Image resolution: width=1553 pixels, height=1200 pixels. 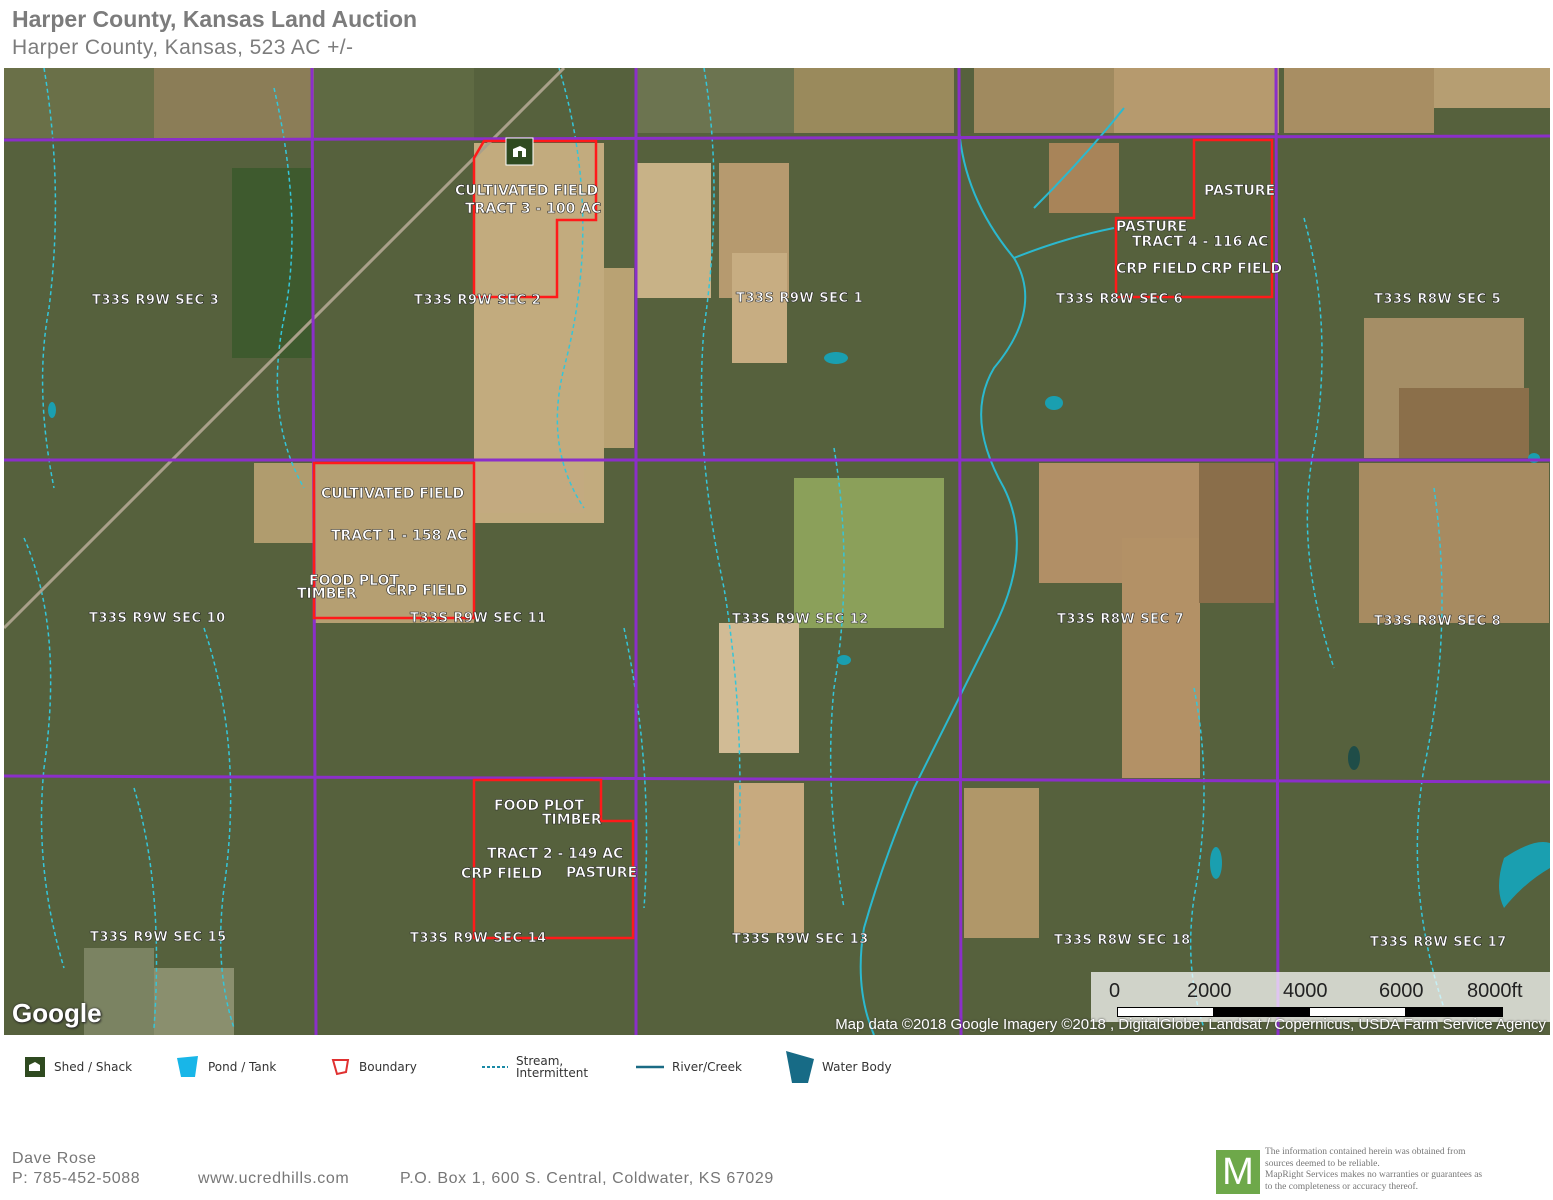 What do you see at coordinates (799, 298) in the screenshot?
I see `section-label: T33S R9W SEC 1` at bounding box center [799, 298].